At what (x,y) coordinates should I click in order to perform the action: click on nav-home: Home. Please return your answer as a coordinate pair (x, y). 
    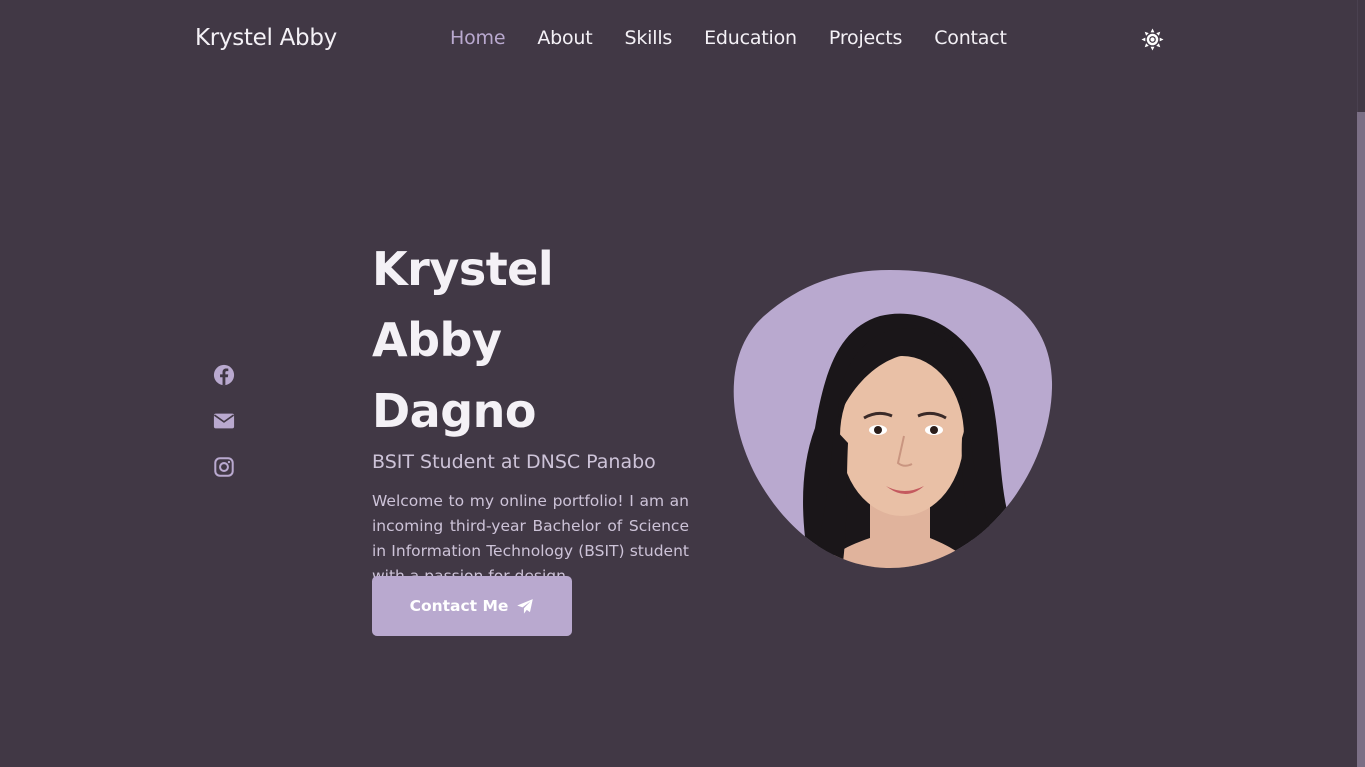
    Looking at the image, I should click on (478, 38).